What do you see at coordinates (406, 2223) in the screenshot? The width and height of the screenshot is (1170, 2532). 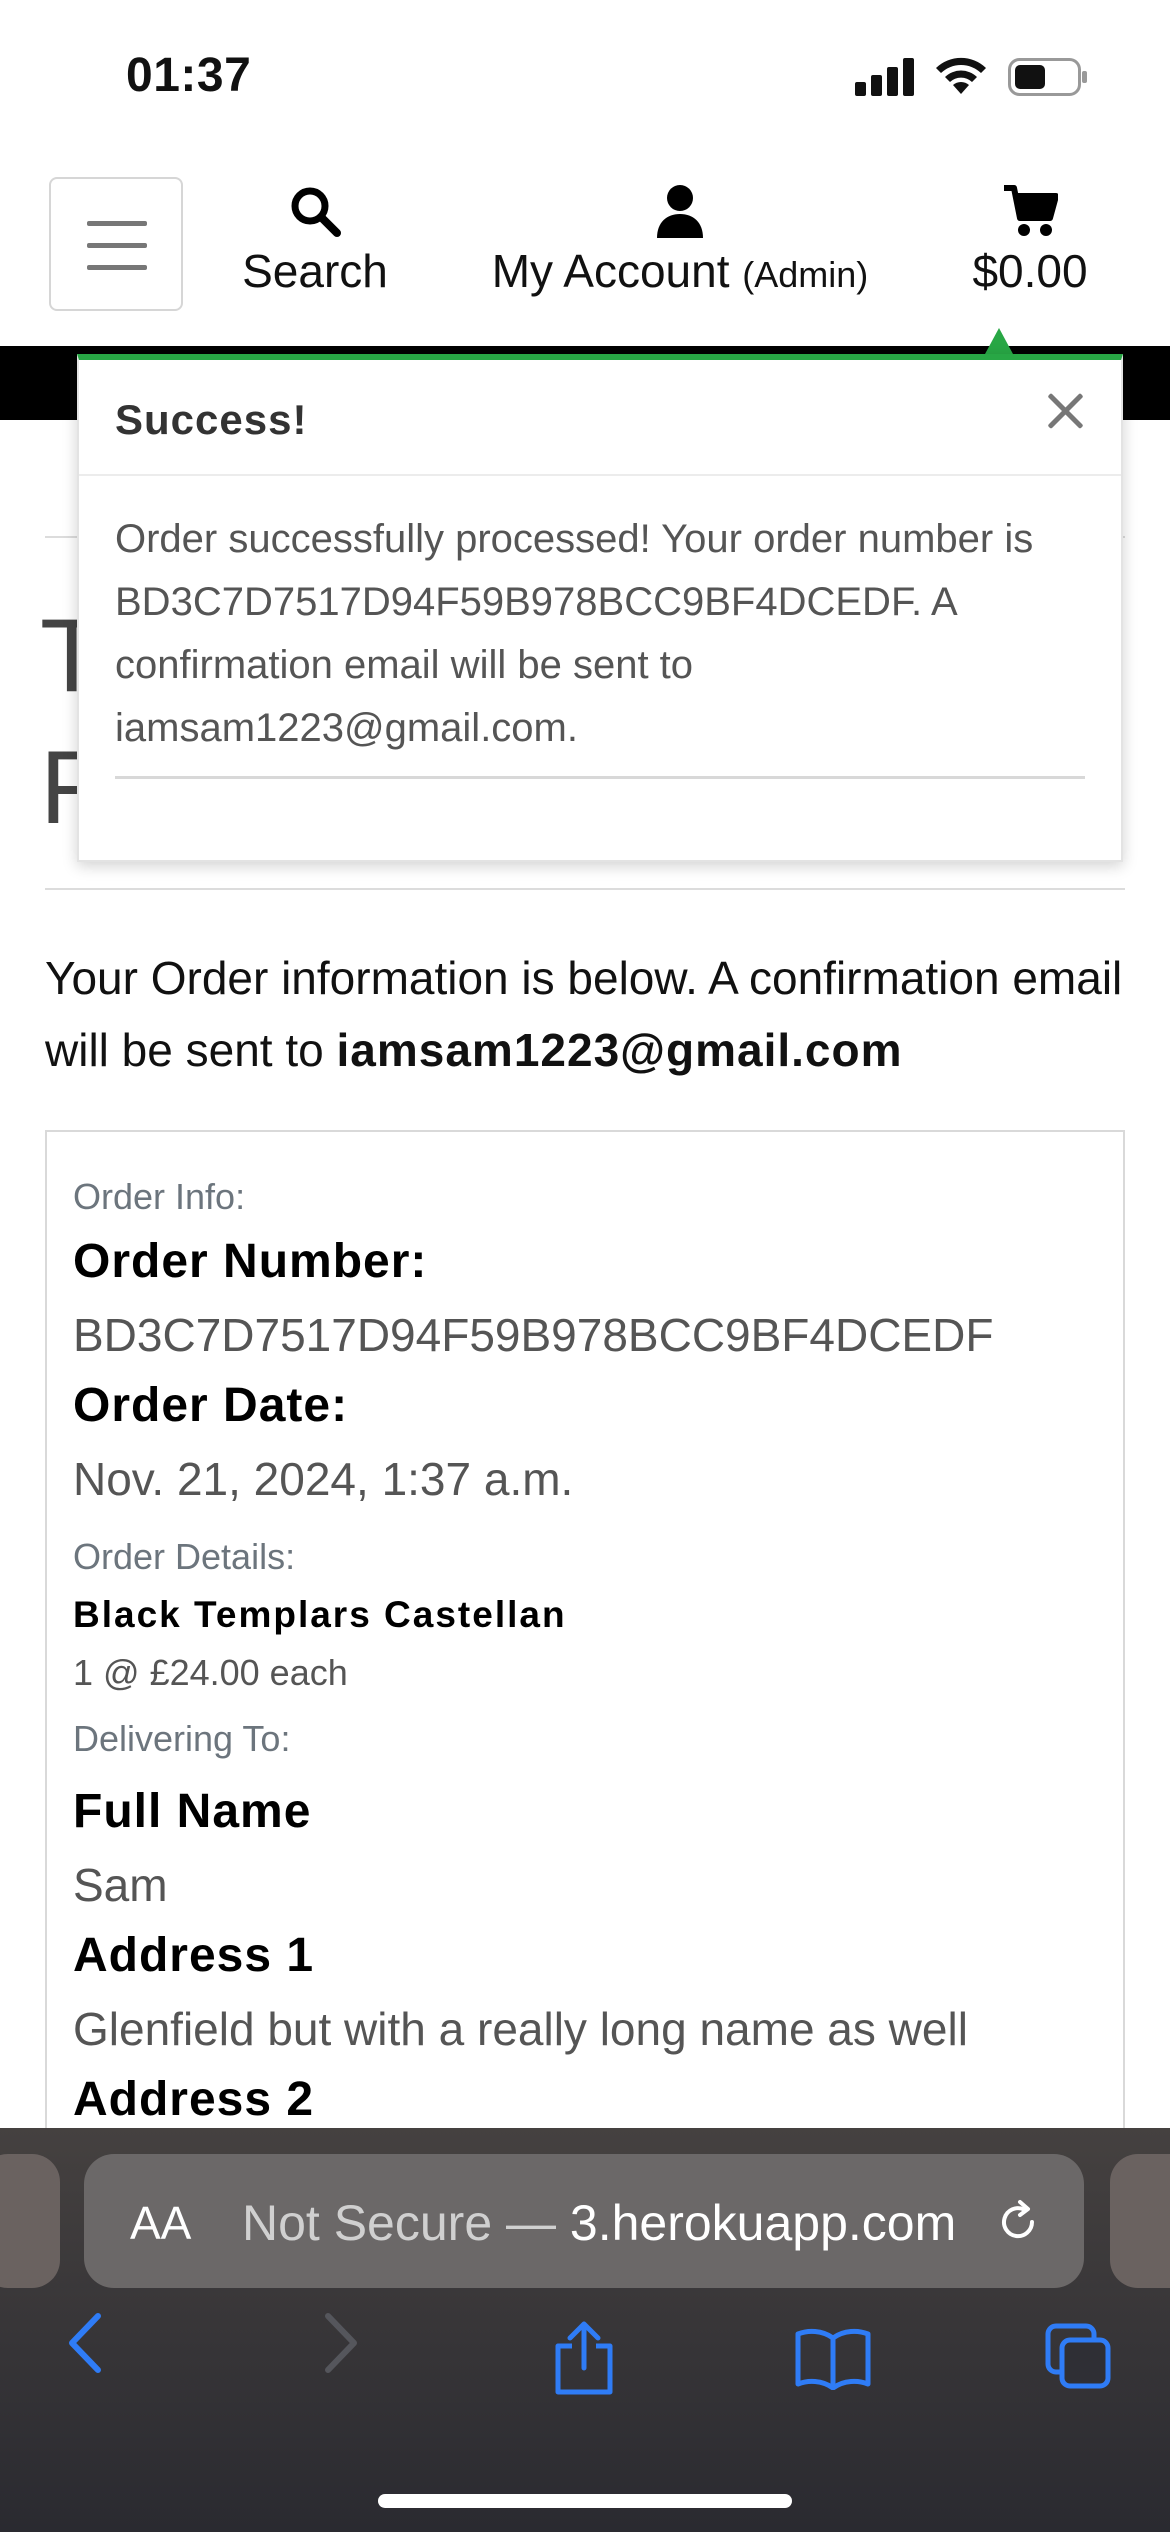 I see `url-security: Not Secure —` at bounding box center [406, 2223].